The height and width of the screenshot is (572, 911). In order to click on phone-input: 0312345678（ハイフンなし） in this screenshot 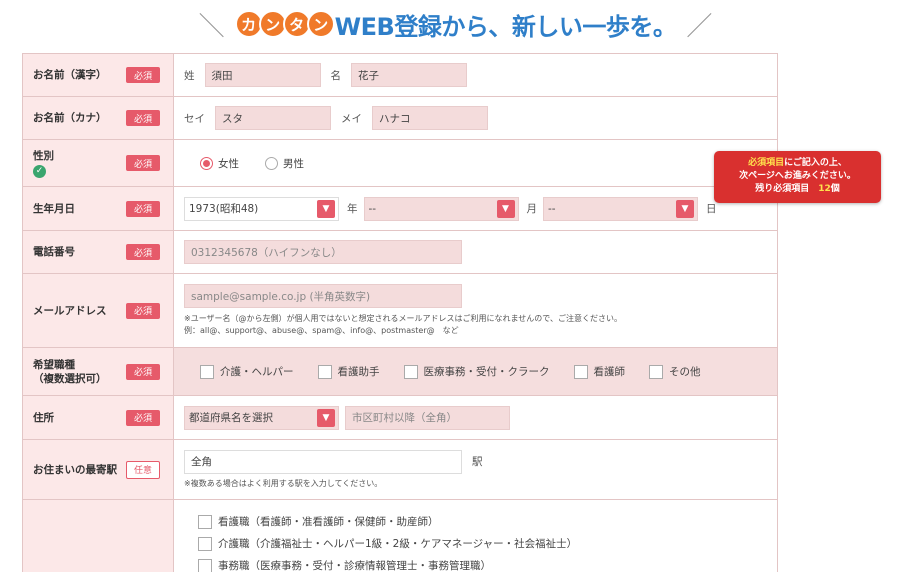, I will do `click(323, 252)`.